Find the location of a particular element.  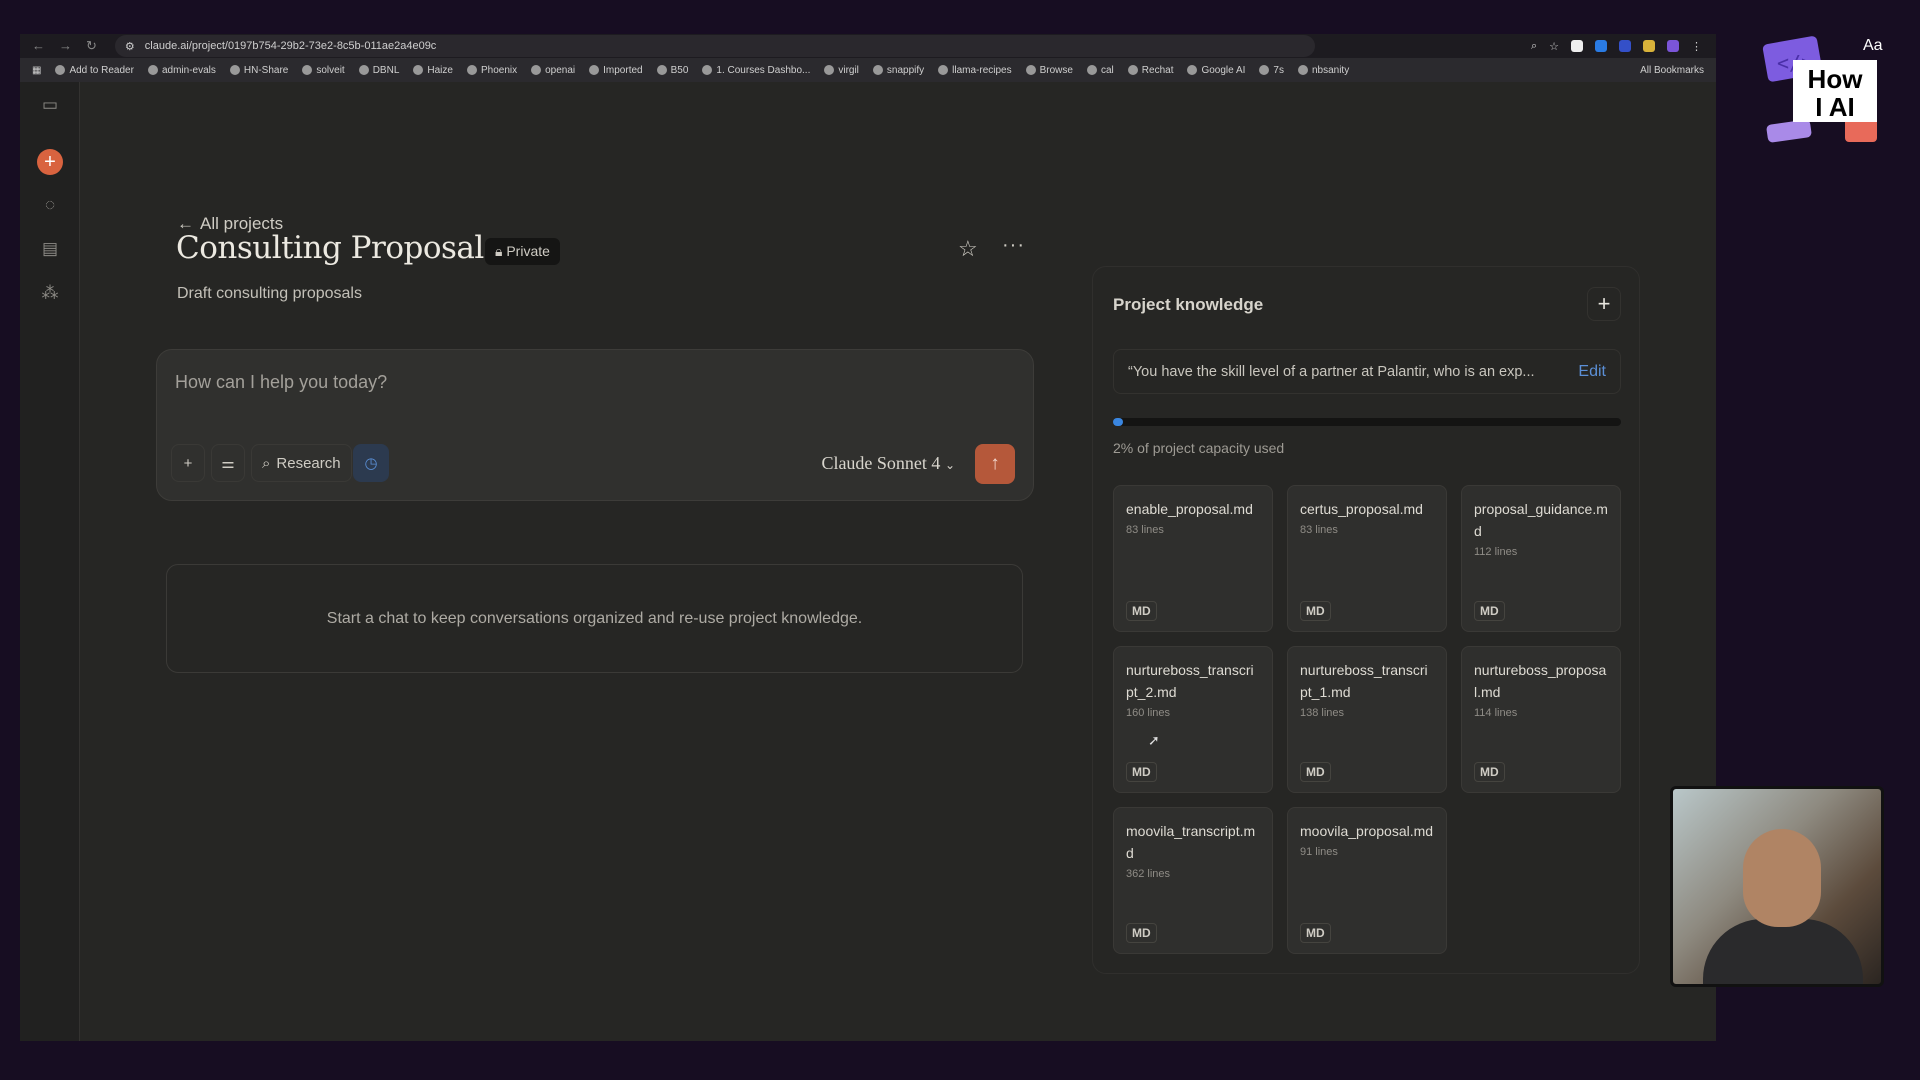

projects-icon: ▤ is located at coordinates (50, 249).